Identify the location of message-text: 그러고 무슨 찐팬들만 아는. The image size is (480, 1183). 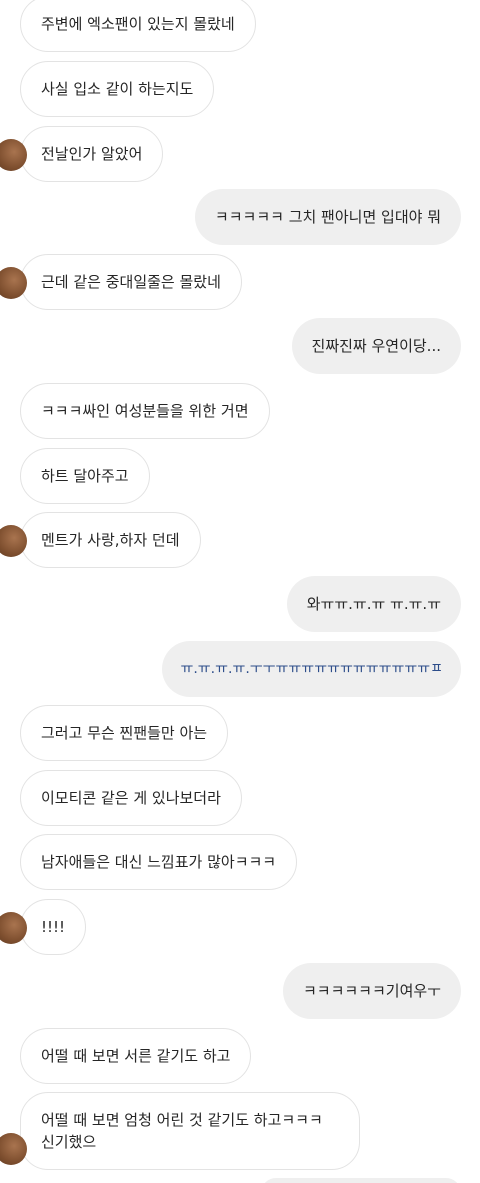
(124, 733).